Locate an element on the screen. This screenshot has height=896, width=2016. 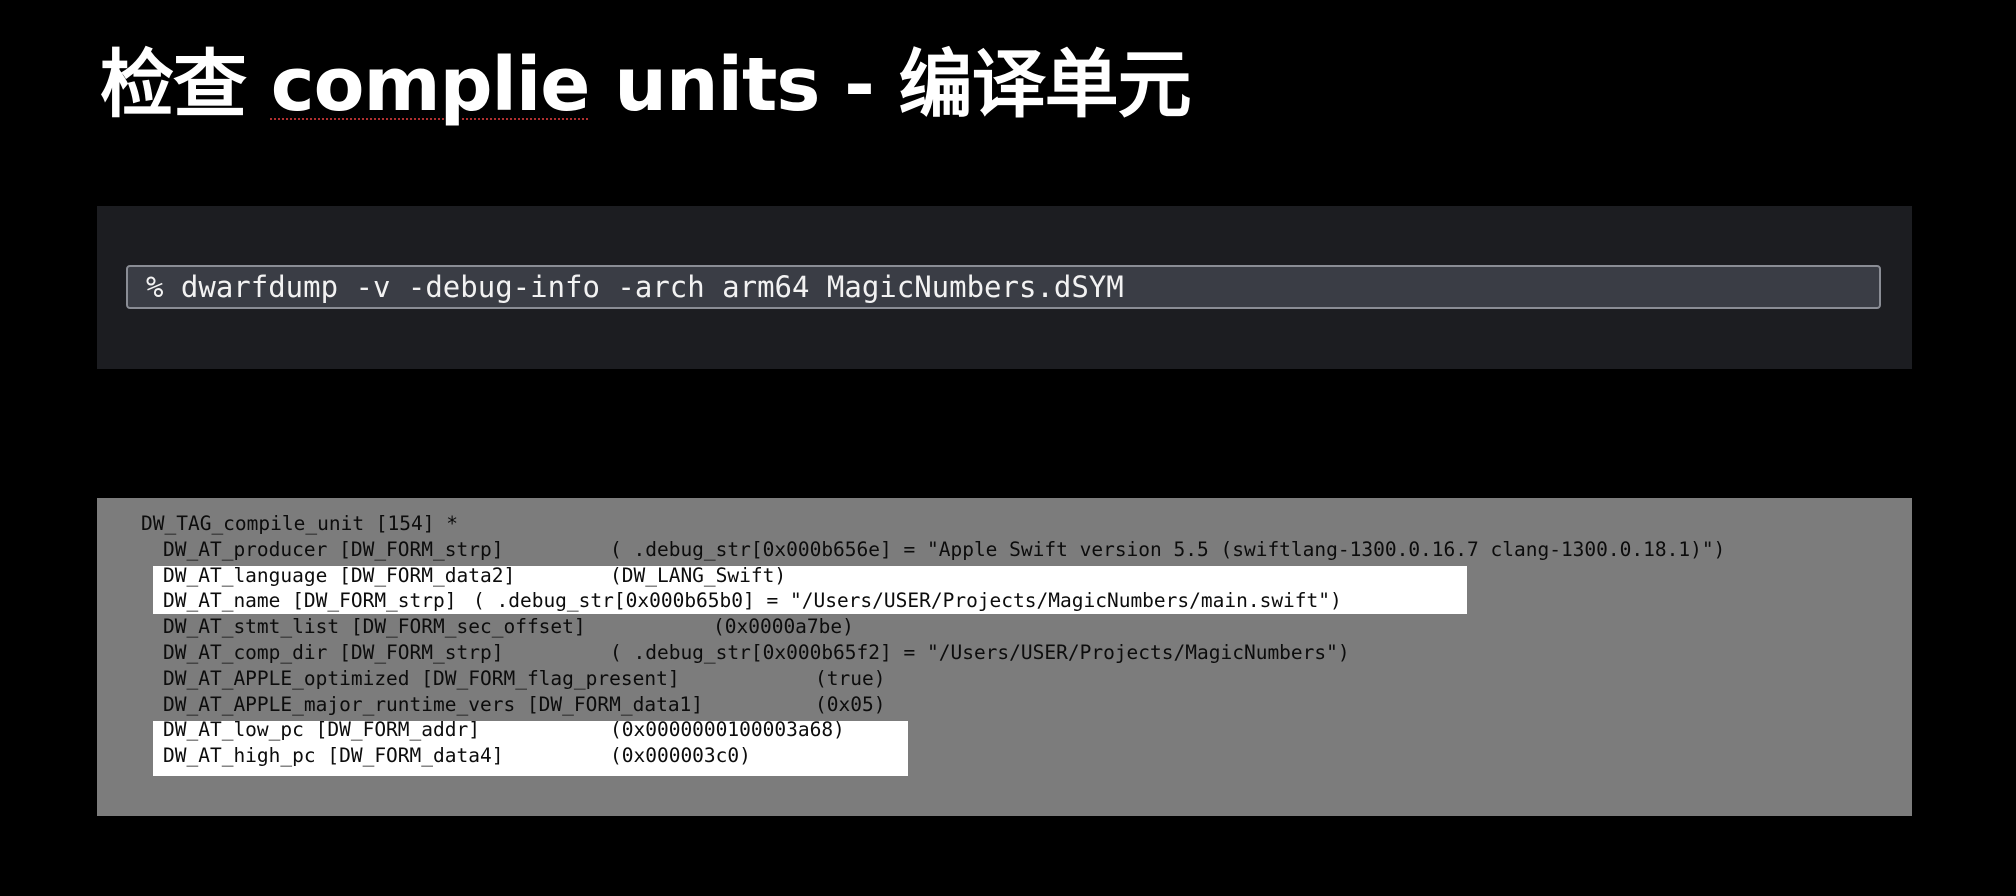
attr-name: DW_AT_name [DW_FORM_strp] is located at coordinates (310, 601).